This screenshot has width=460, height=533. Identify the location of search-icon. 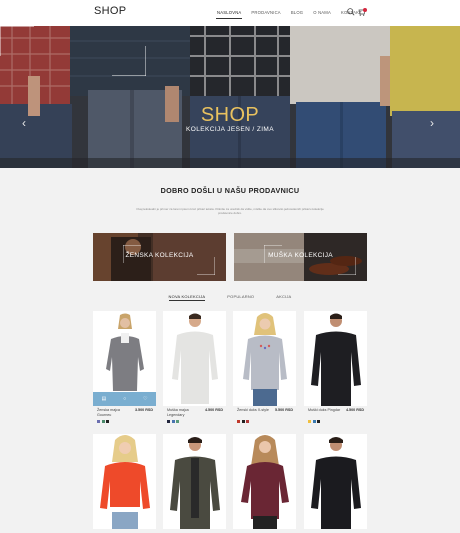
(351, 12).